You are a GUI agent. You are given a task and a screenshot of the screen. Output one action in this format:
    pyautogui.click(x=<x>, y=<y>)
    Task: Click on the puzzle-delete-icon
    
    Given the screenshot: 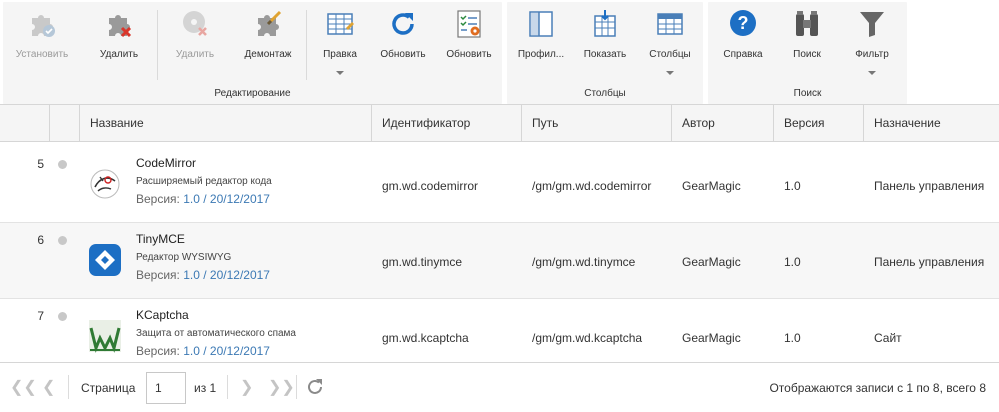 What is the action you would take?
    pyautogui.click(x=119, y=24)
    